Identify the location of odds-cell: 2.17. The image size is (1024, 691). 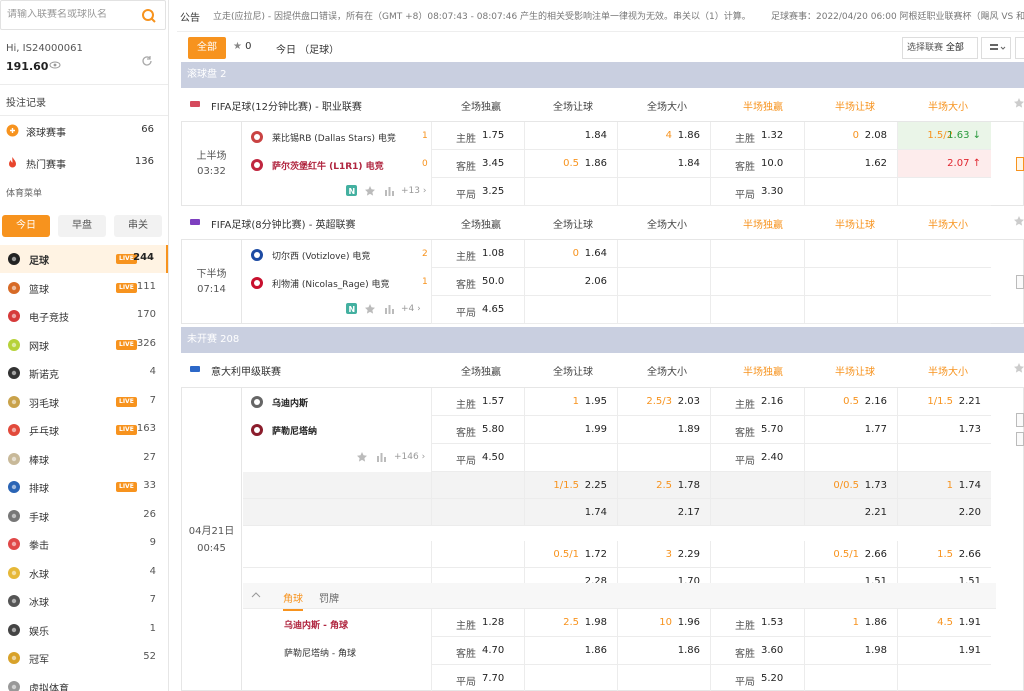
(663, 512).